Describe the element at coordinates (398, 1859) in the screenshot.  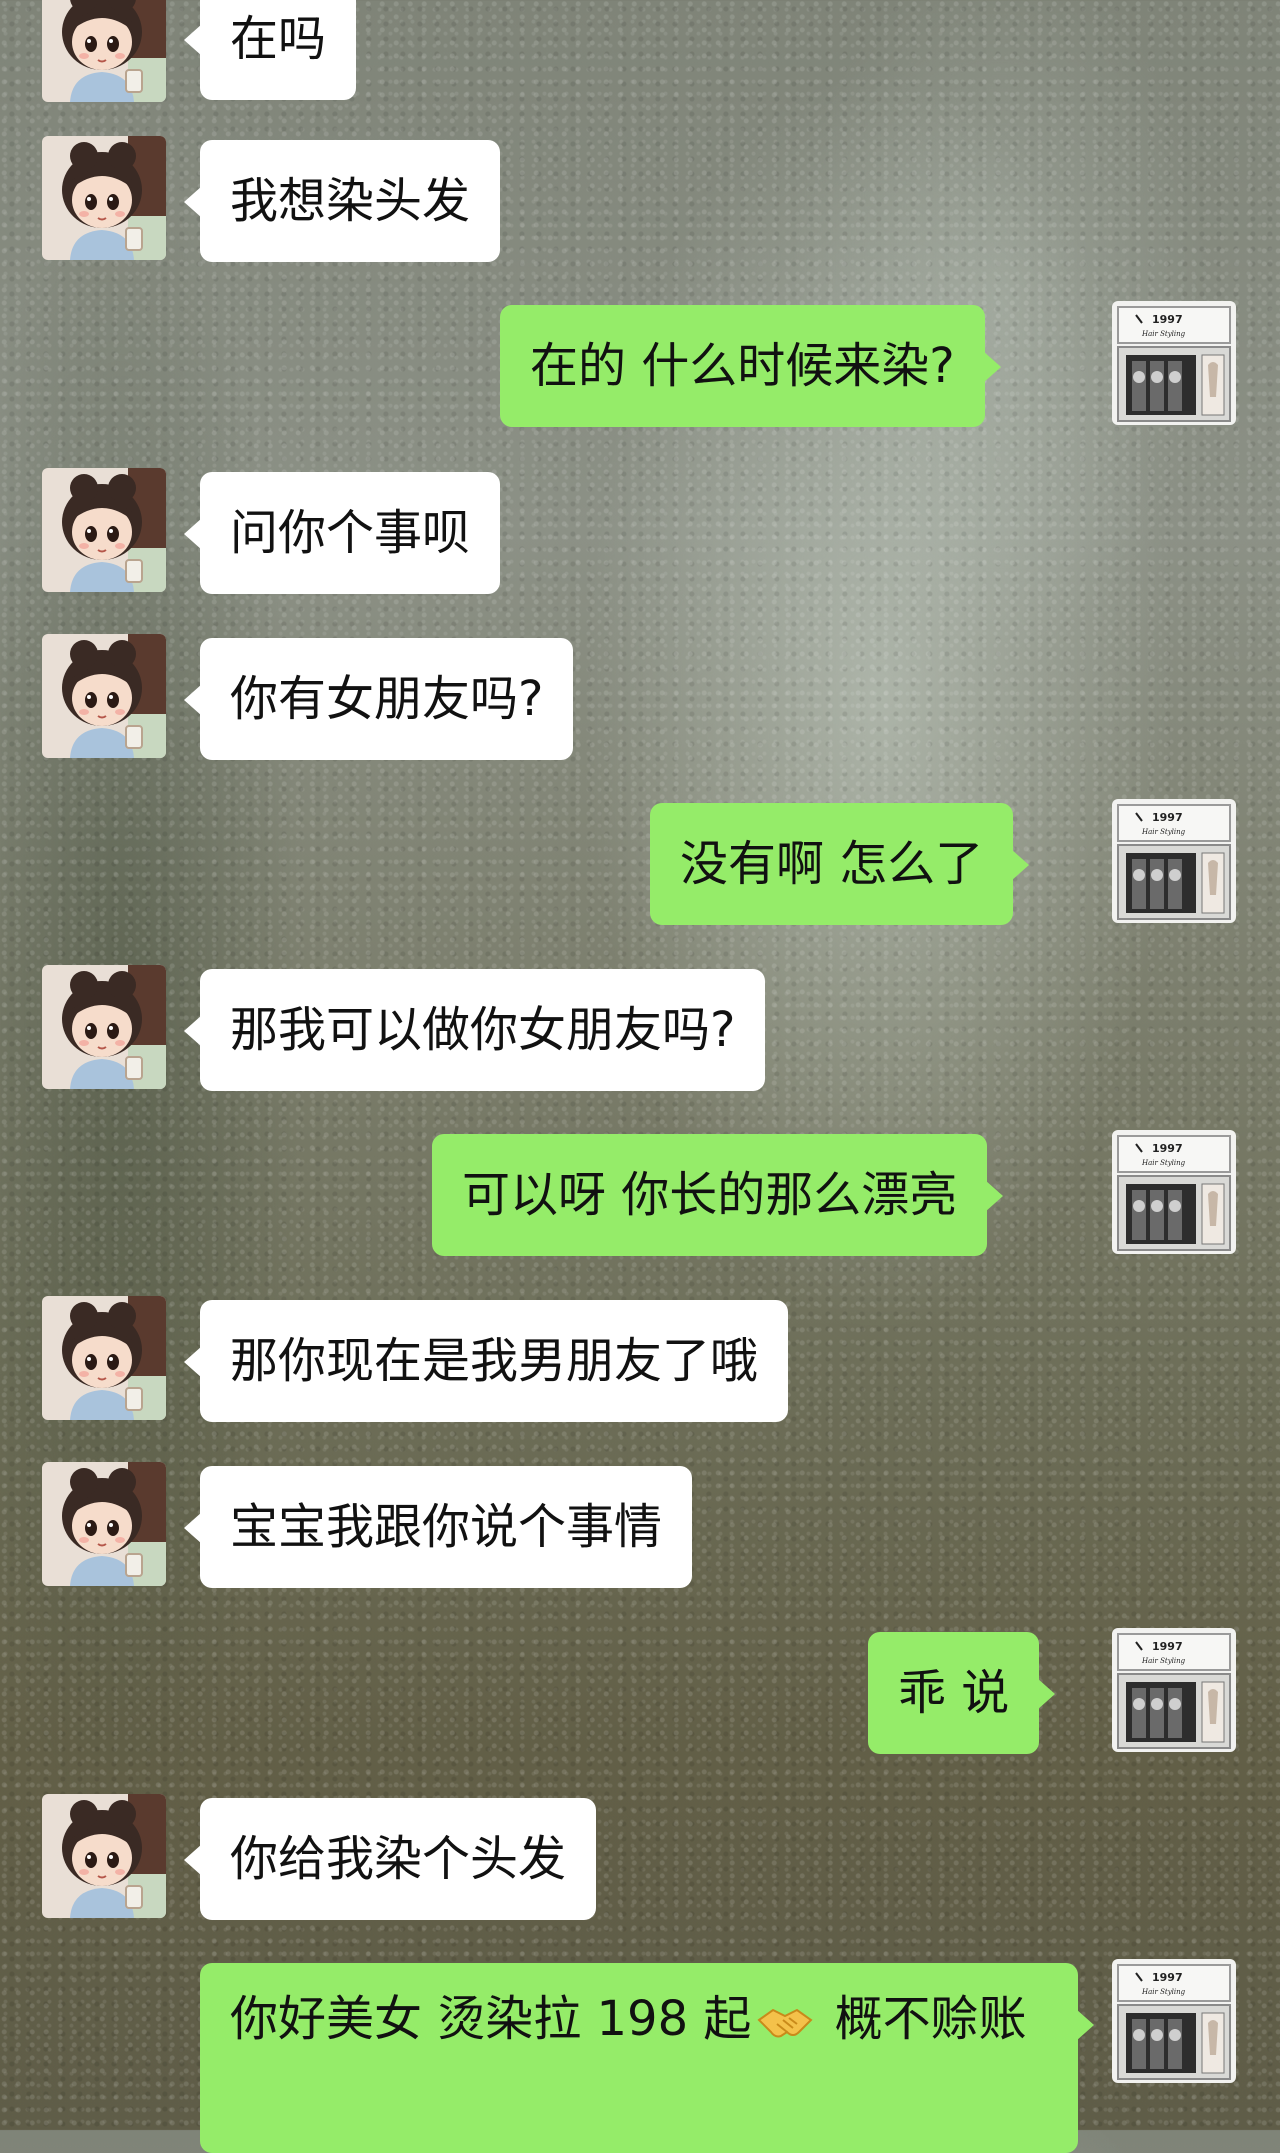
I see `message-text: 你给我染个头发` at that location.